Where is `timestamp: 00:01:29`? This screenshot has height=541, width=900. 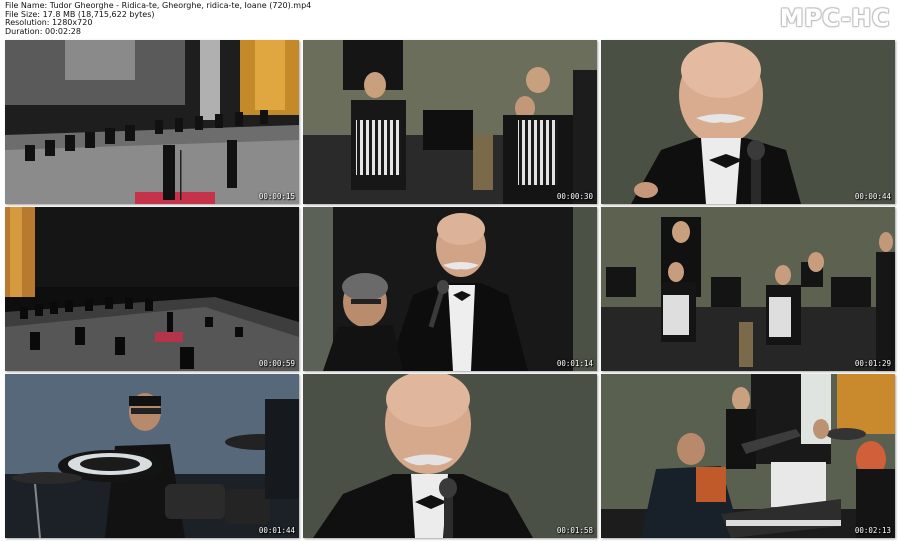
timestamp: 00:01:29 is located at coordinates (872, 363).